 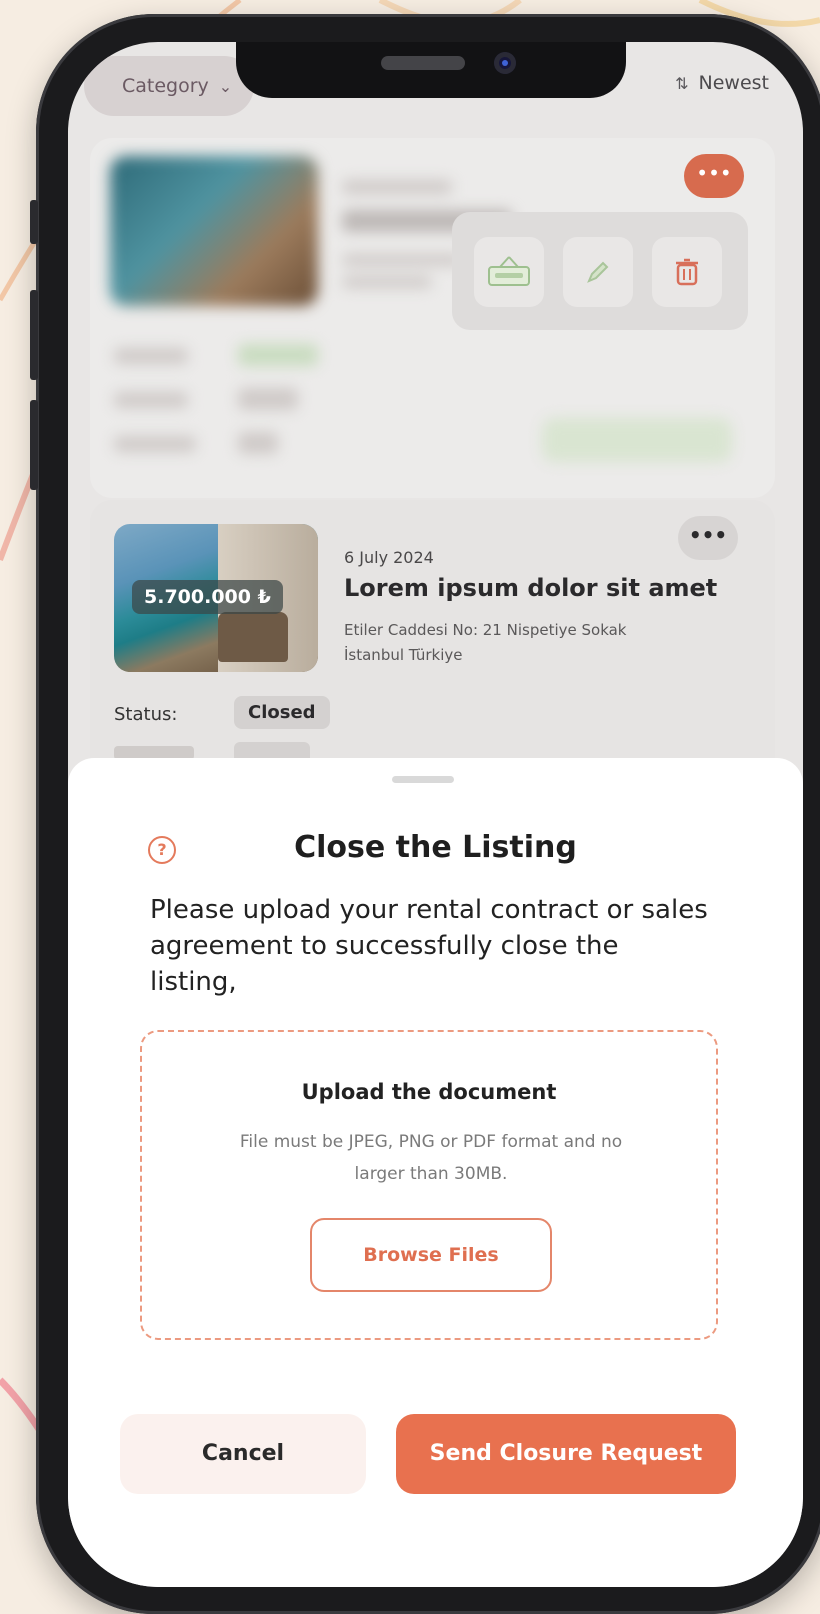 I want to click on category-dropdown: Category ⌄, so click(x=169, y=86).